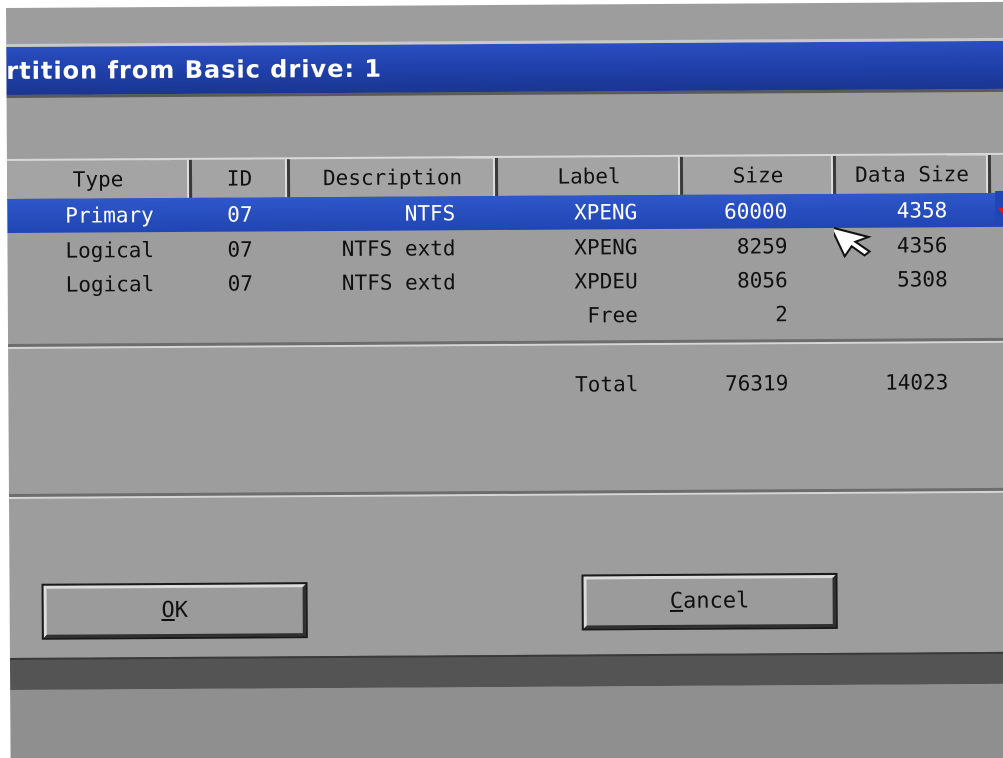 The image size is (1003, 758). Describe the element at coordinates (922, 279) in the screenshot. I see `cell-data-size: 5308` at that location.